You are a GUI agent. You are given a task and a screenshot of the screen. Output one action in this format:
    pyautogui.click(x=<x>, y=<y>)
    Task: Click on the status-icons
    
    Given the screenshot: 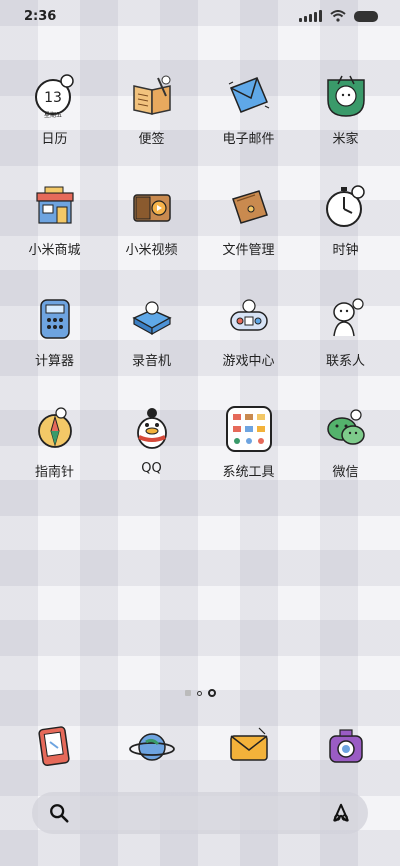 What is the action you would take?
    pyautogui.click(x=338, y=16)
    